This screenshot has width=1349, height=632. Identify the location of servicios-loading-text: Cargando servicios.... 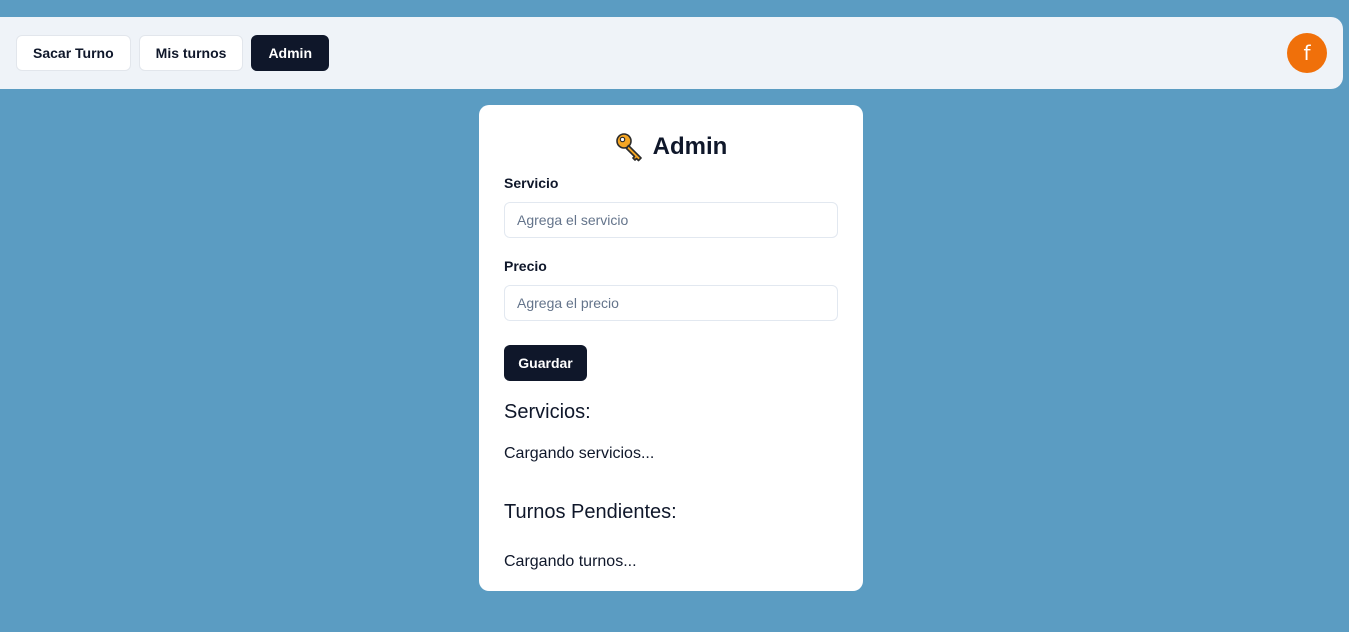
(579, 453).